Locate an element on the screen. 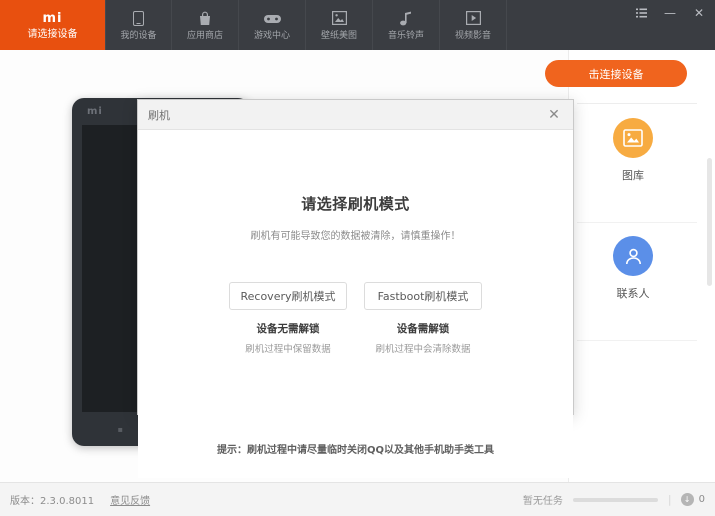 Image resolution: width=715 pixels, height=516 pixels. recovery-mode-button: Recovery刷机模式 is located at coordinates (288, 296).